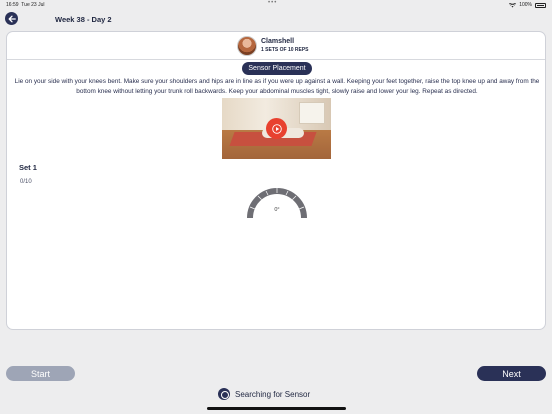 This screenshot has width=552, height=414. I want to click on set-title: Set 1, so click(28, 167).